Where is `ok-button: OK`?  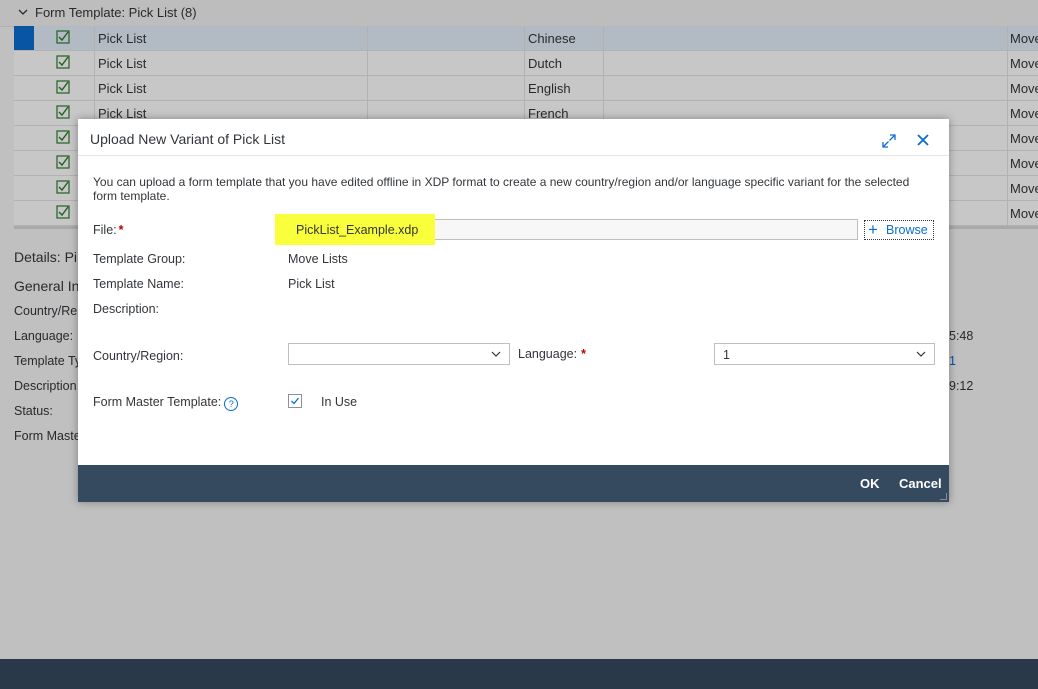 ok-button: OK is located at coordinates (870, 483).